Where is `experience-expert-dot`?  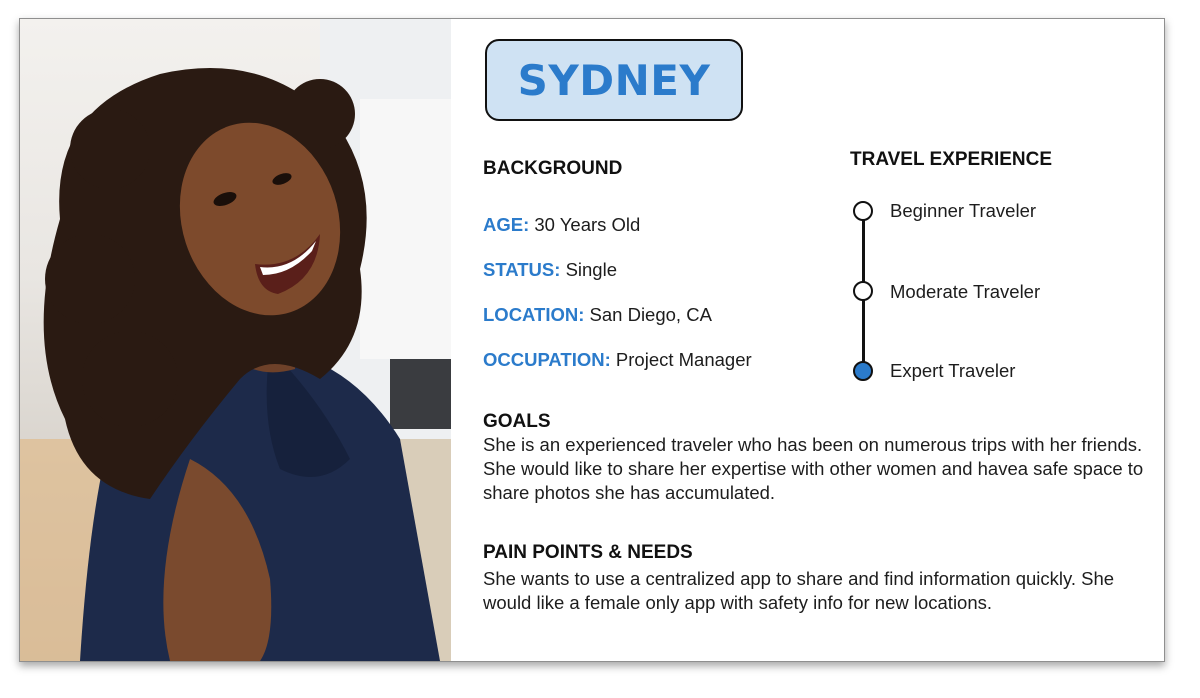
experience-expert-dot is located at coordinates (863, 371).